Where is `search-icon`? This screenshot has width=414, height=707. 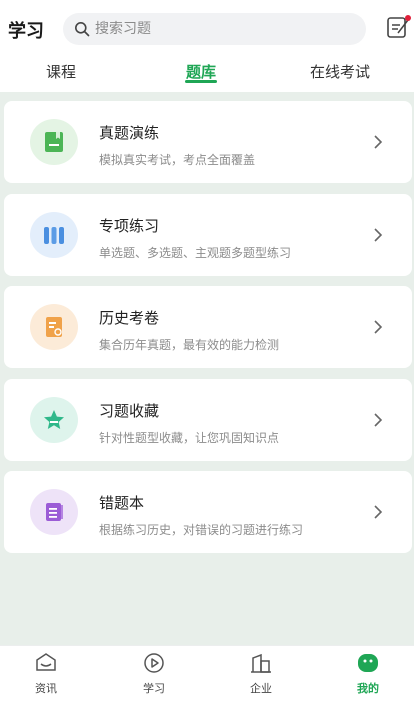 search-icon is located at coordinates (82, 29).